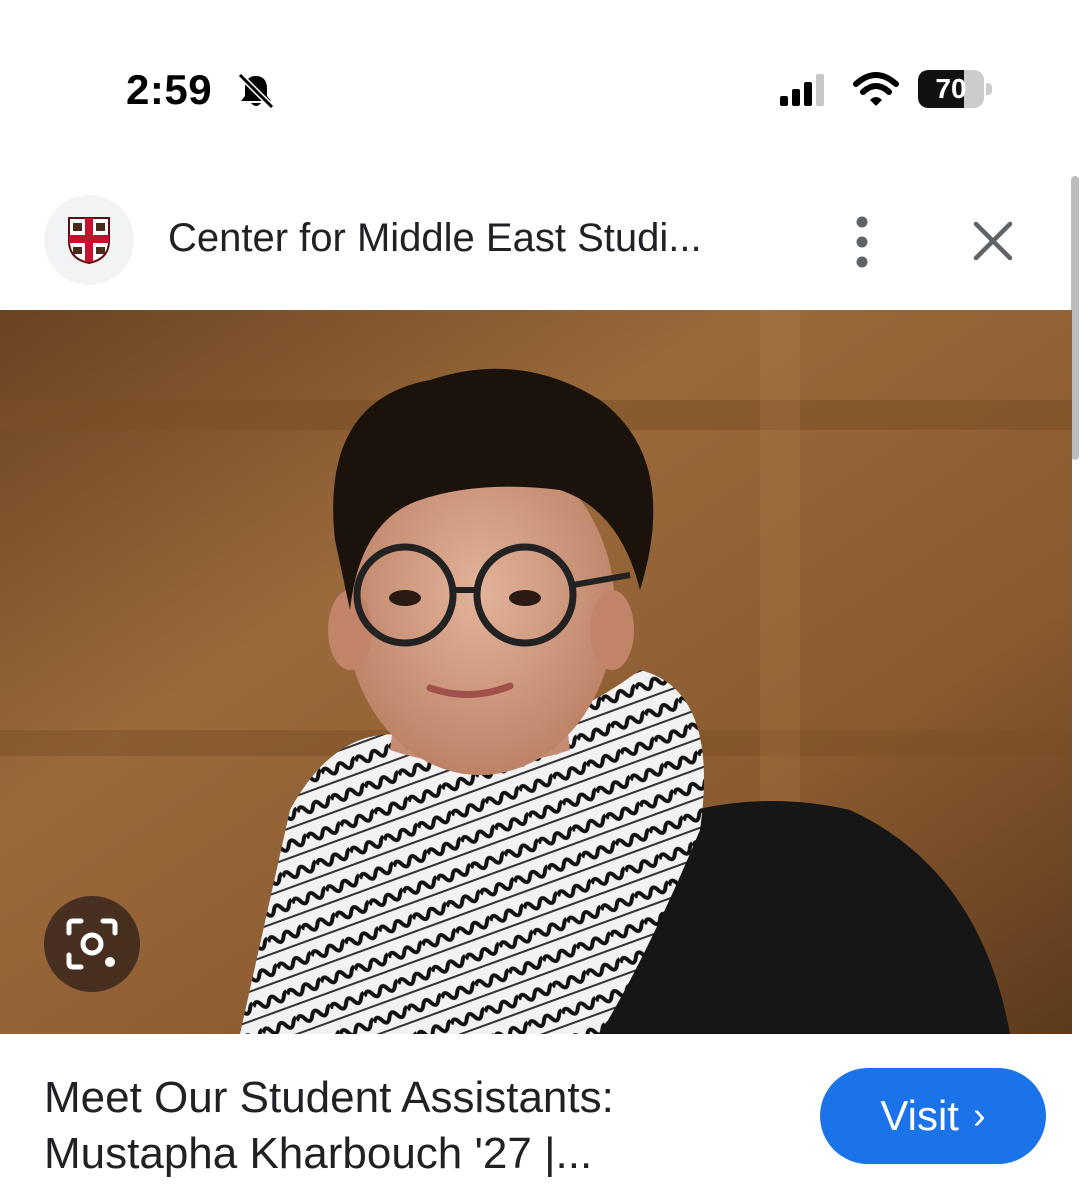  I want to click on scrollbar, so click(1075, 318).